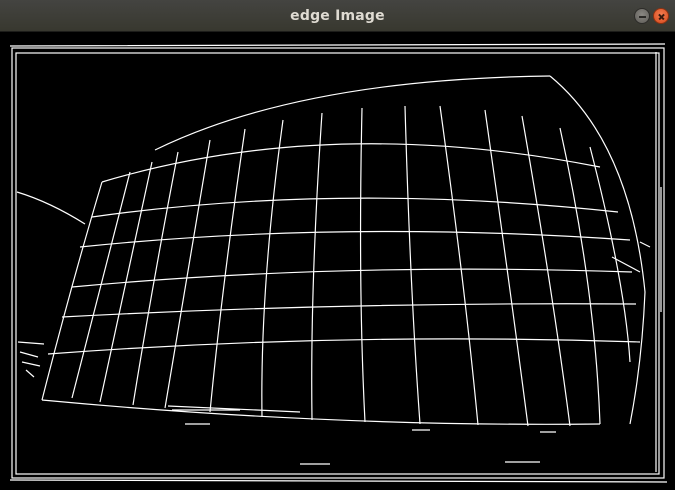 The height and width of the screenshot is (490, 675). Describe the element at coordinates (370, 428) in the screenshot. I see `bottom-noise-edge` at that location.